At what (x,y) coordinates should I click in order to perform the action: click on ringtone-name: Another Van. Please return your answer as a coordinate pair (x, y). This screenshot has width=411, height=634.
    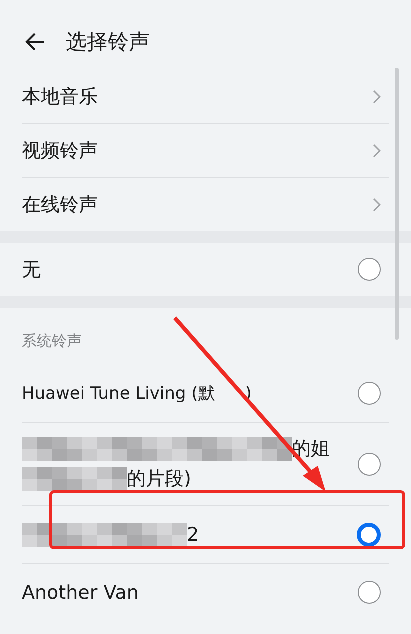
    Looking at the image, I should click on (80, 593).